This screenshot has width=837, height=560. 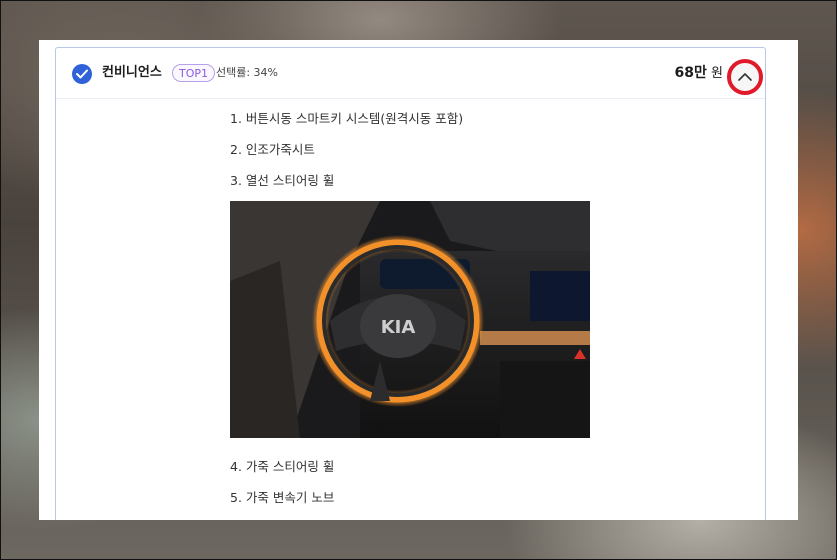 What do you see at coordinates (132, 72) in the screenshot?
I see `option-name: 컨비니언스` at bounding box center [132, 72].